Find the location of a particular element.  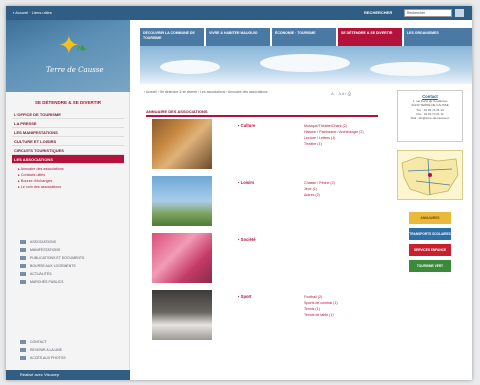

sidebar-item-circuits: CIRCUITS TOURISTIQUES is located at coordinates (68, 150).